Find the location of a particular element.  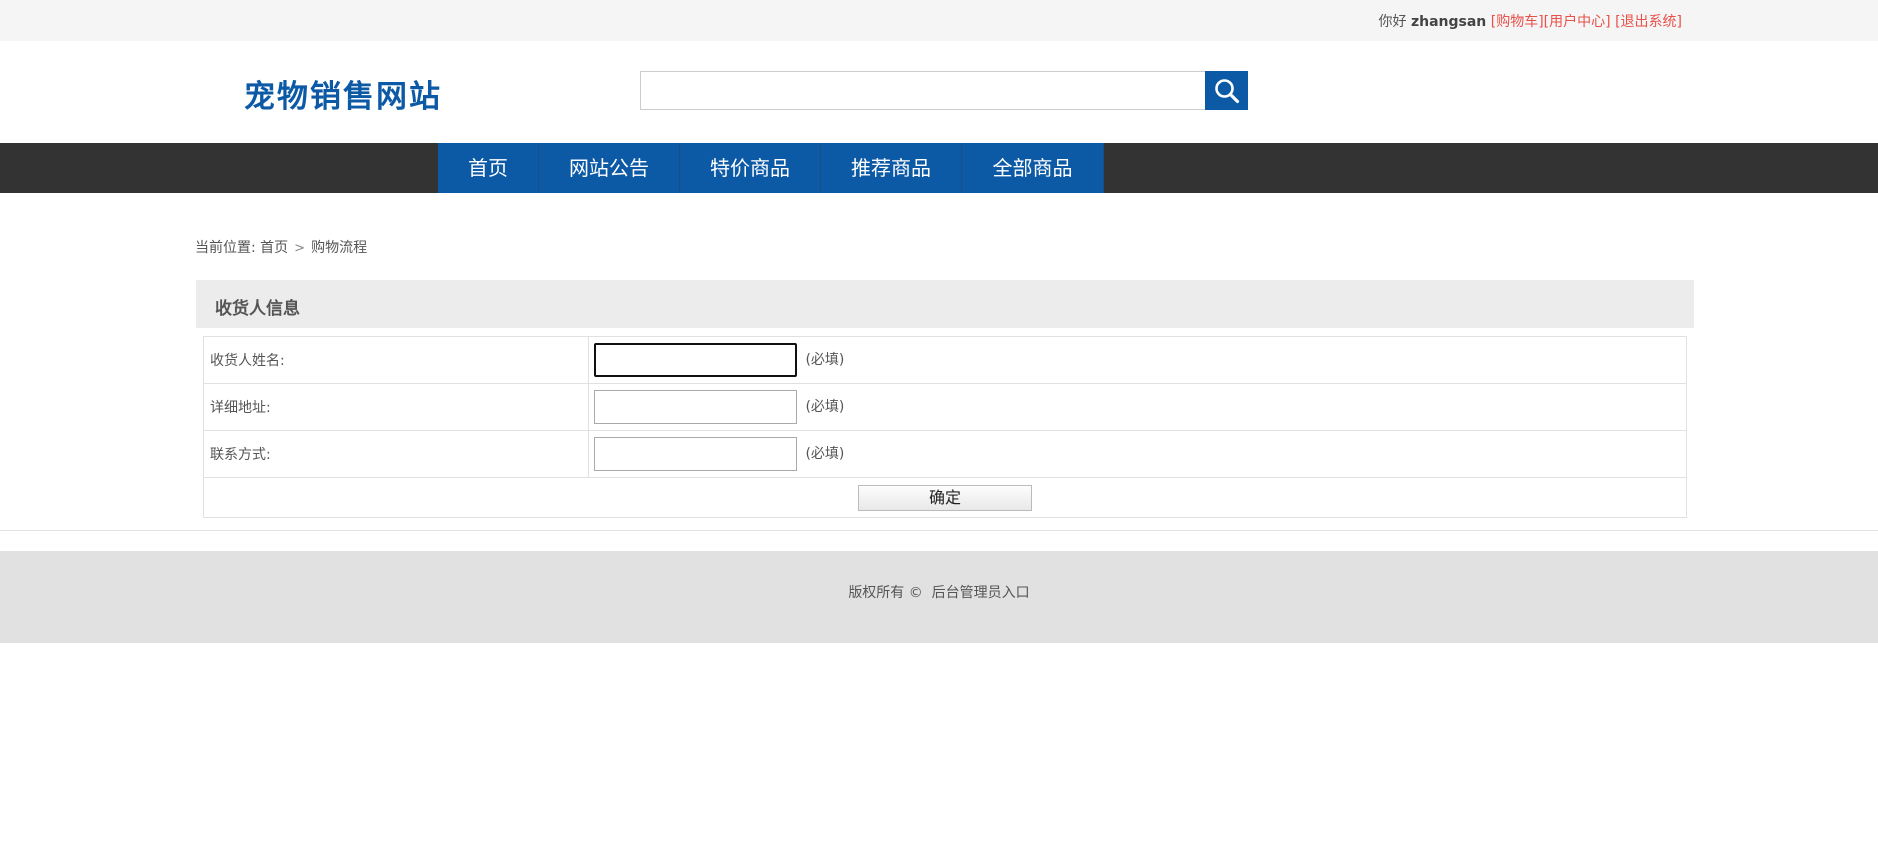

admin-entry-link: 后台管理员入口 is located at coordinates (981, 593).